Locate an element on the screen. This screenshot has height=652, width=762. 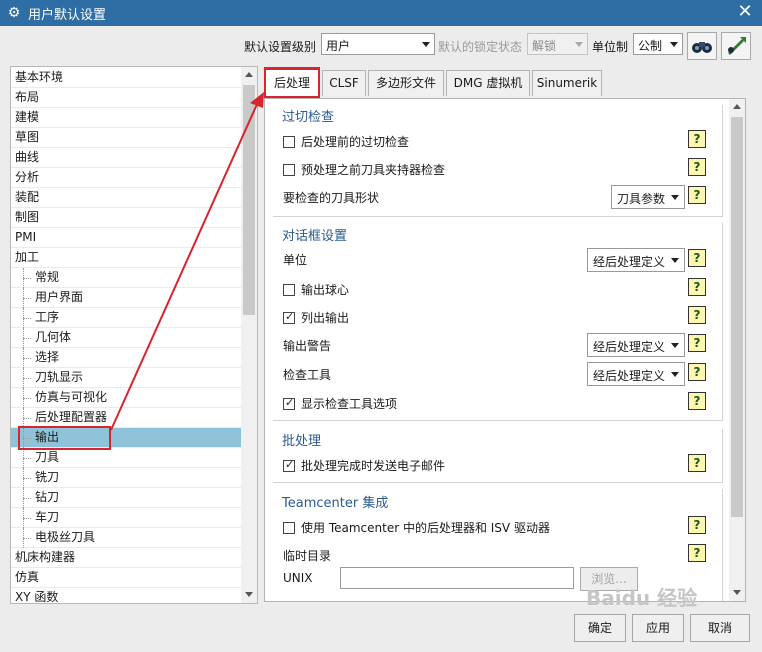
watermark: Baidu 经验 is located at coordinates (642, 598).